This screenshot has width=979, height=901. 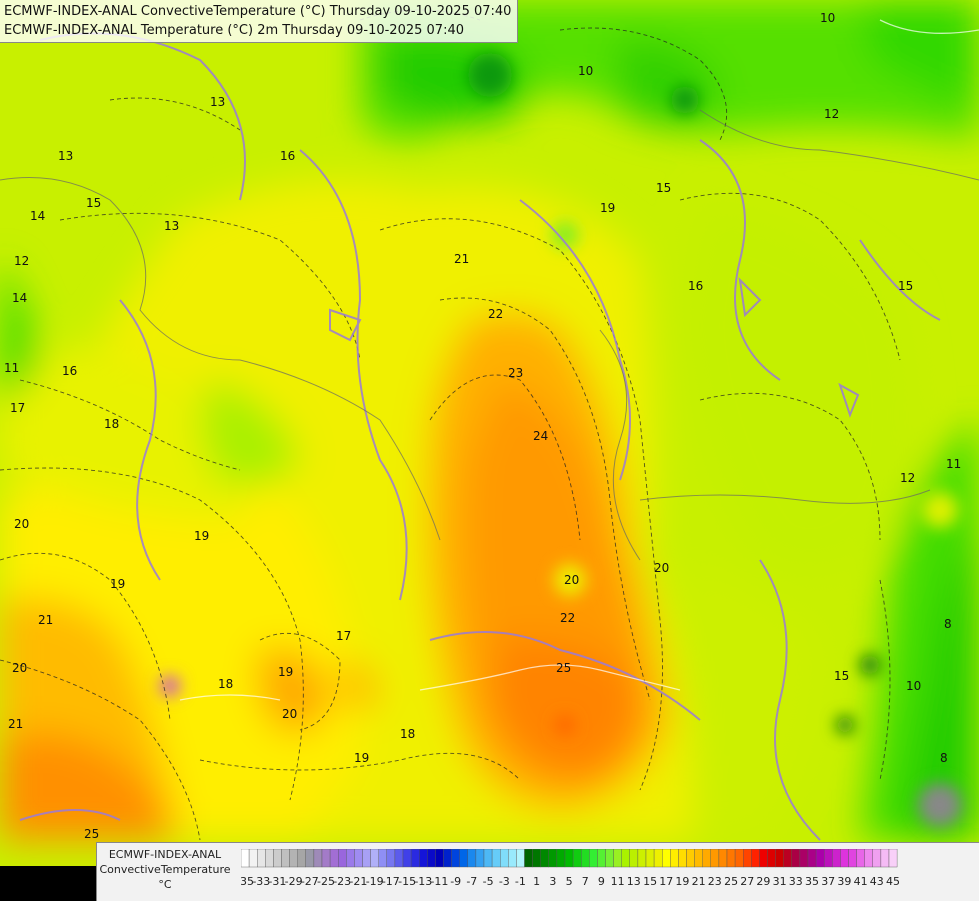 I want to click on legend-tick-label: -11, so click(x=439, y=881).